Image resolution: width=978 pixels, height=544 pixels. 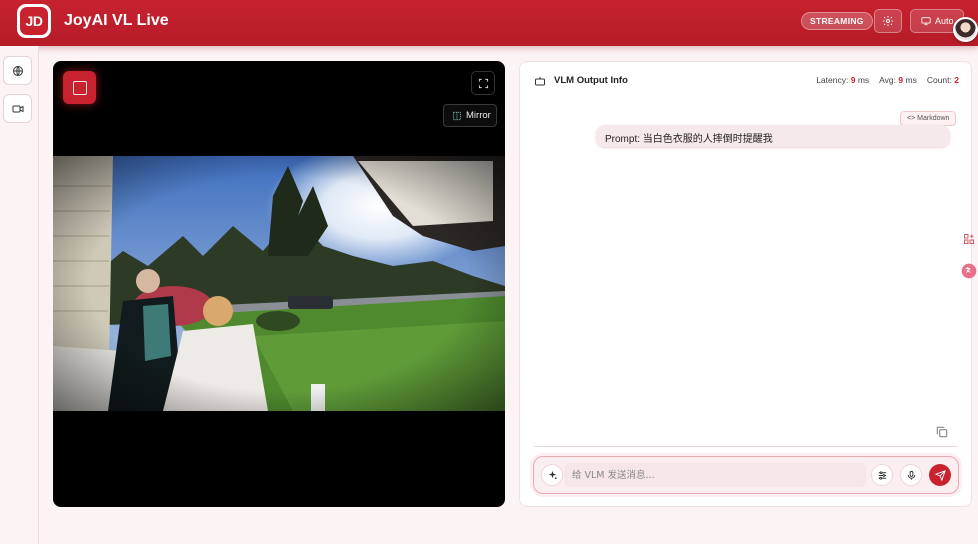 I want to click on translate-button, so click(x=969, y=271).